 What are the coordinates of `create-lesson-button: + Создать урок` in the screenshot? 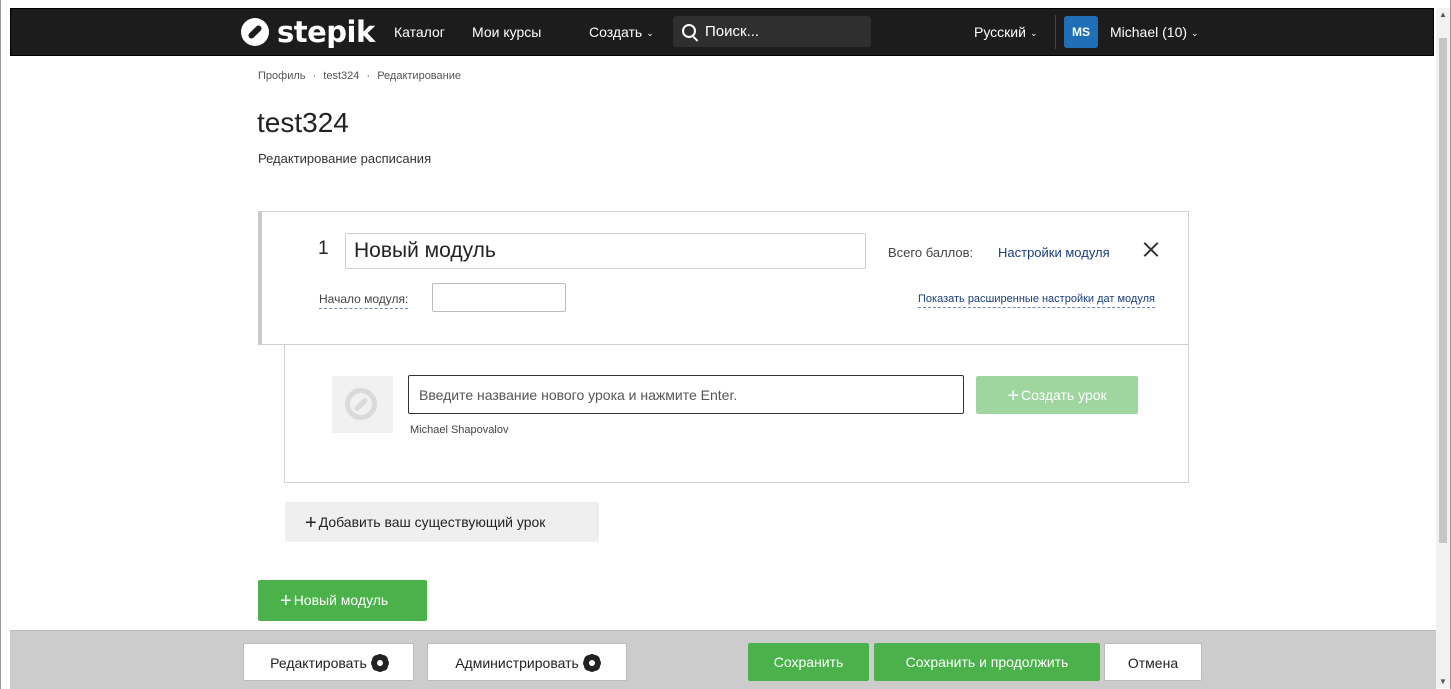 It's located at (1057, 395).